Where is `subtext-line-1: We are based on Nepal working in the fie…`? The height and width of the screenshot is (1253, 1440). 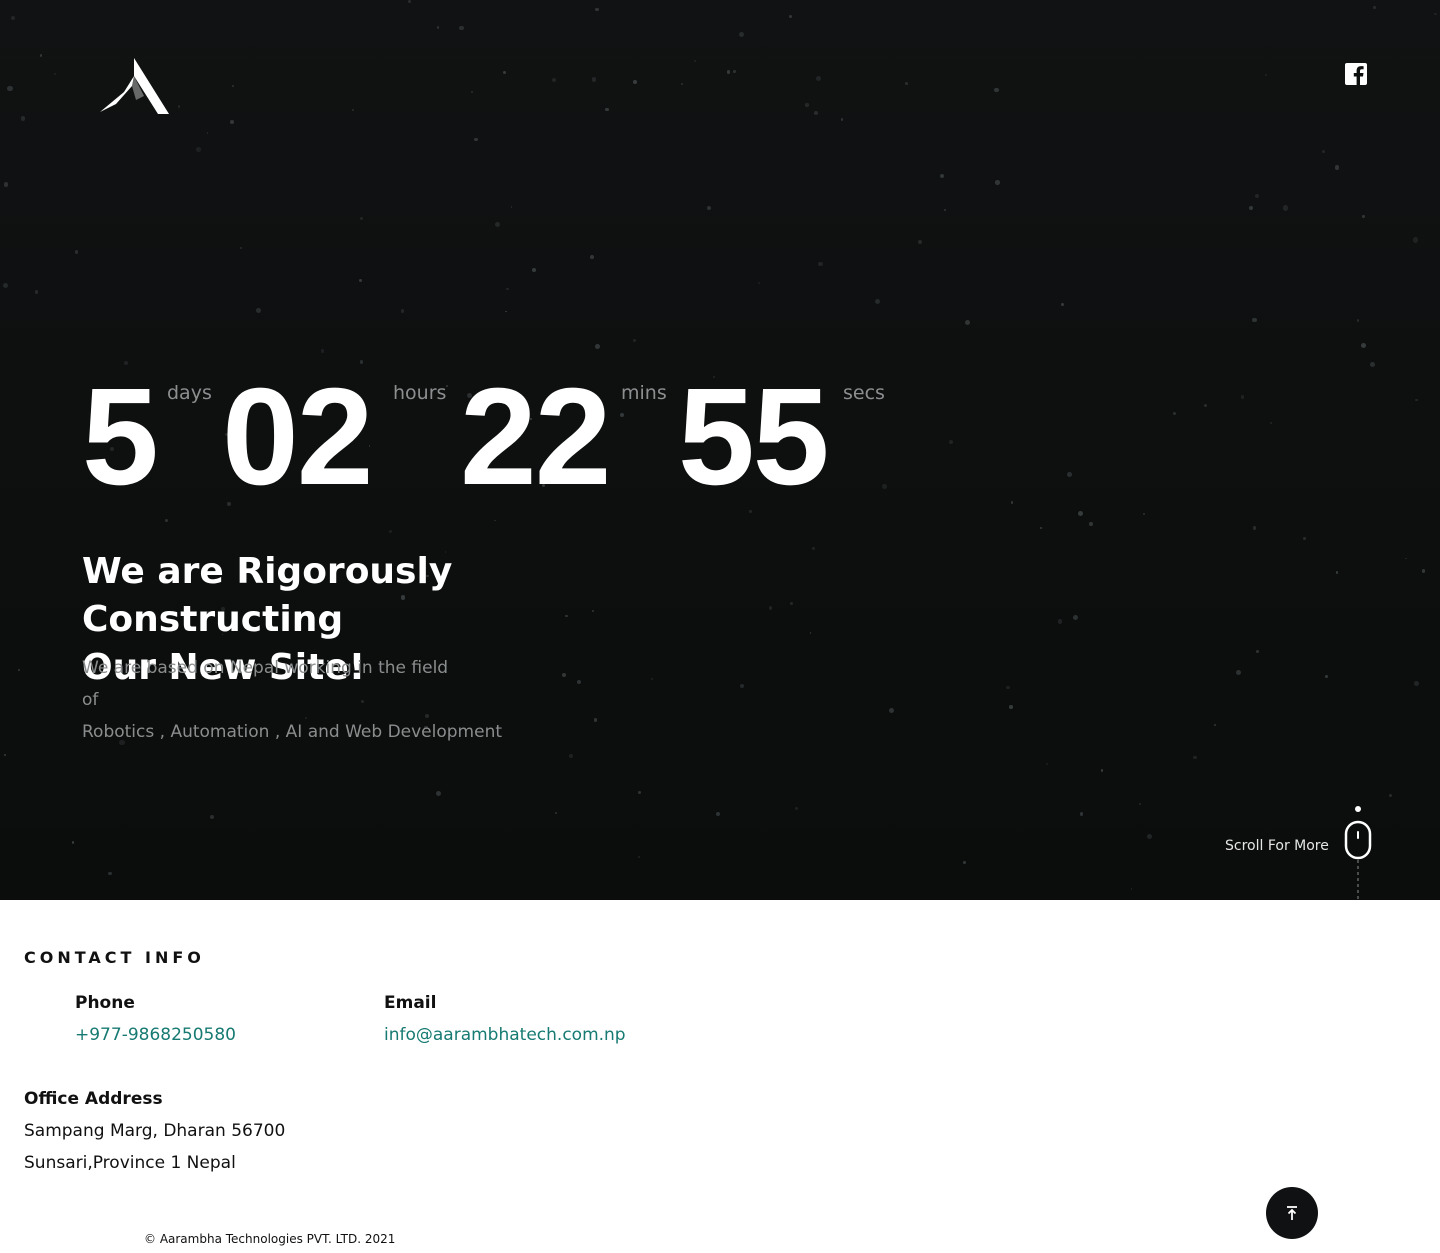 subtext-line-1: We are based on Nepal working in the fie… is located at coordinates (265, 668).